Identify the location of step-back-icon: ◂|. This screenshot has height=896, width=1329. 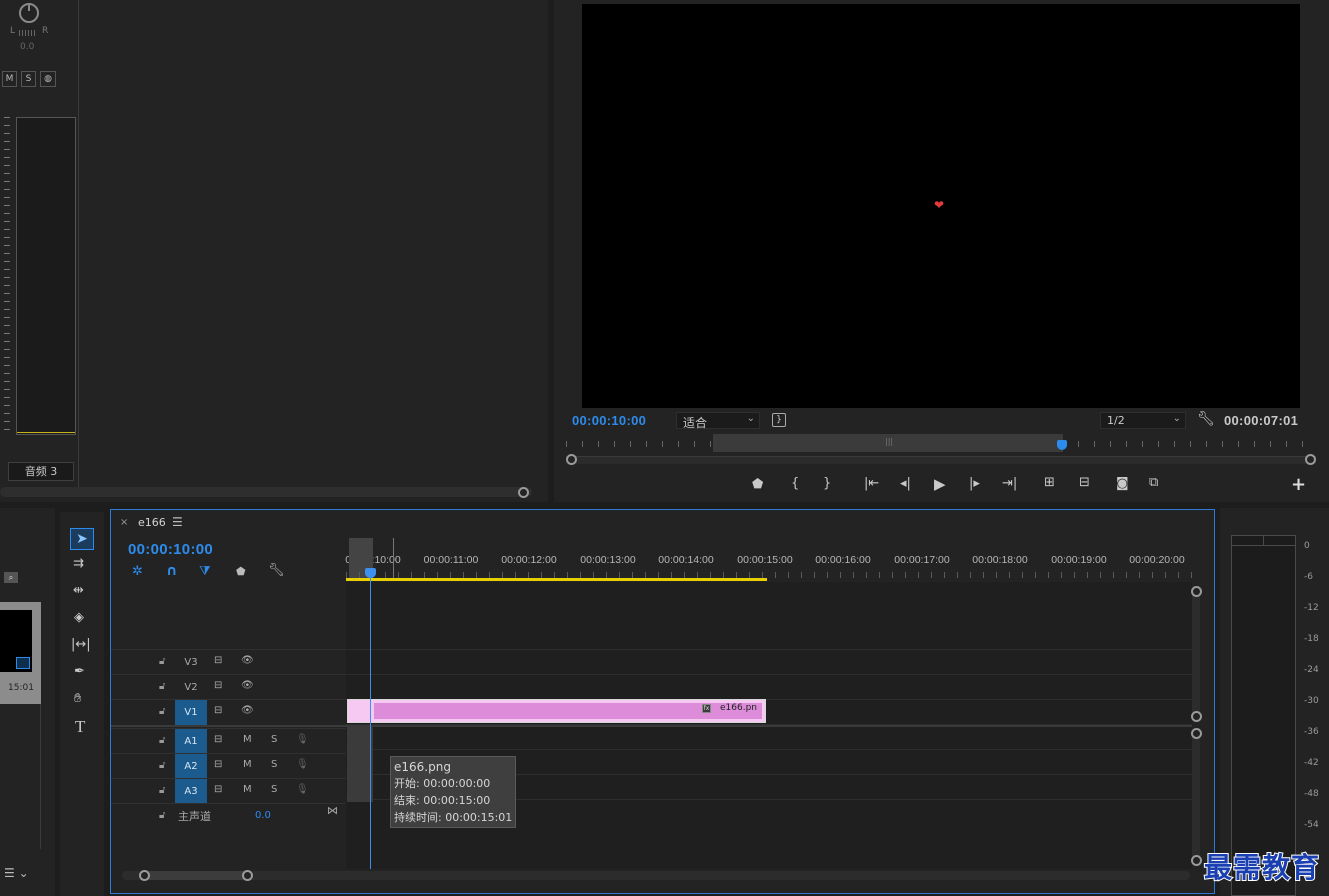
(905, 483).